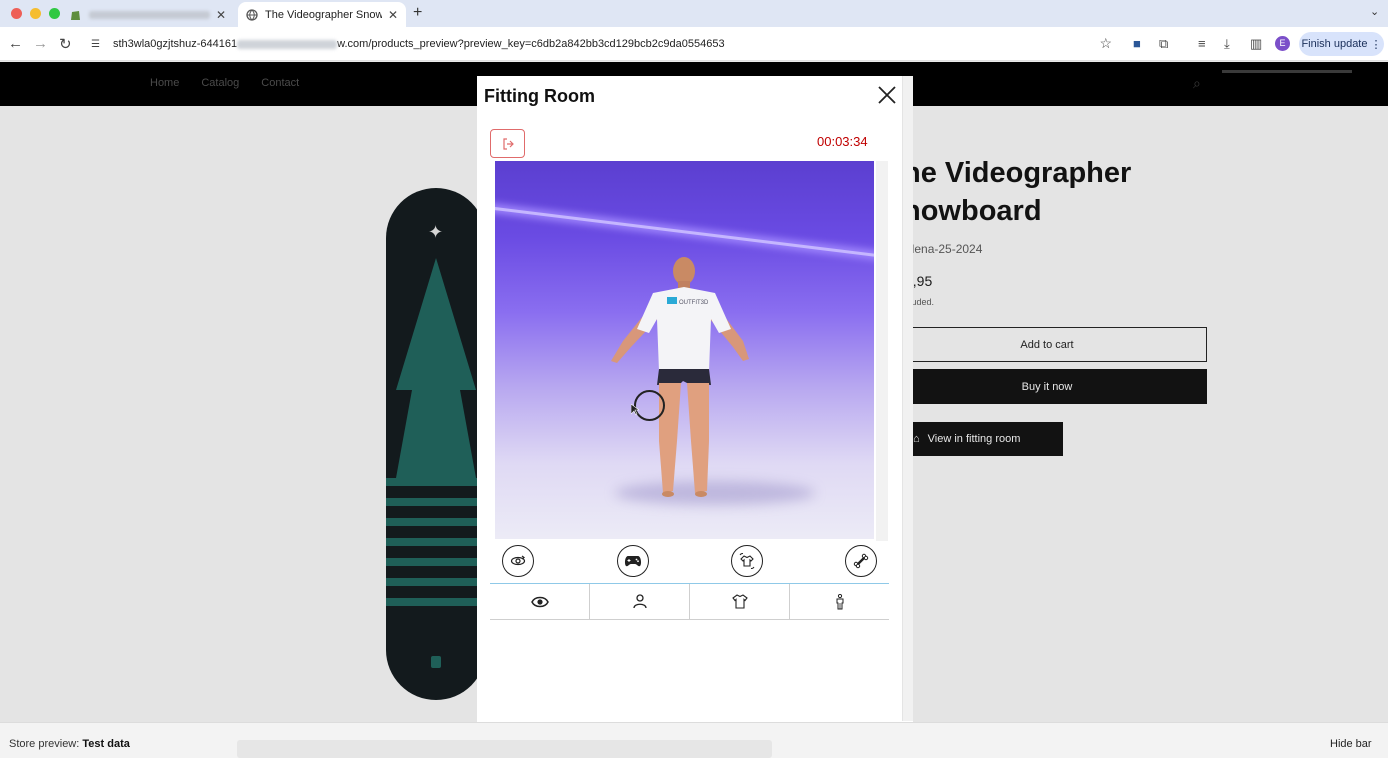  I want to click on bone-icon, so click(861, 561).